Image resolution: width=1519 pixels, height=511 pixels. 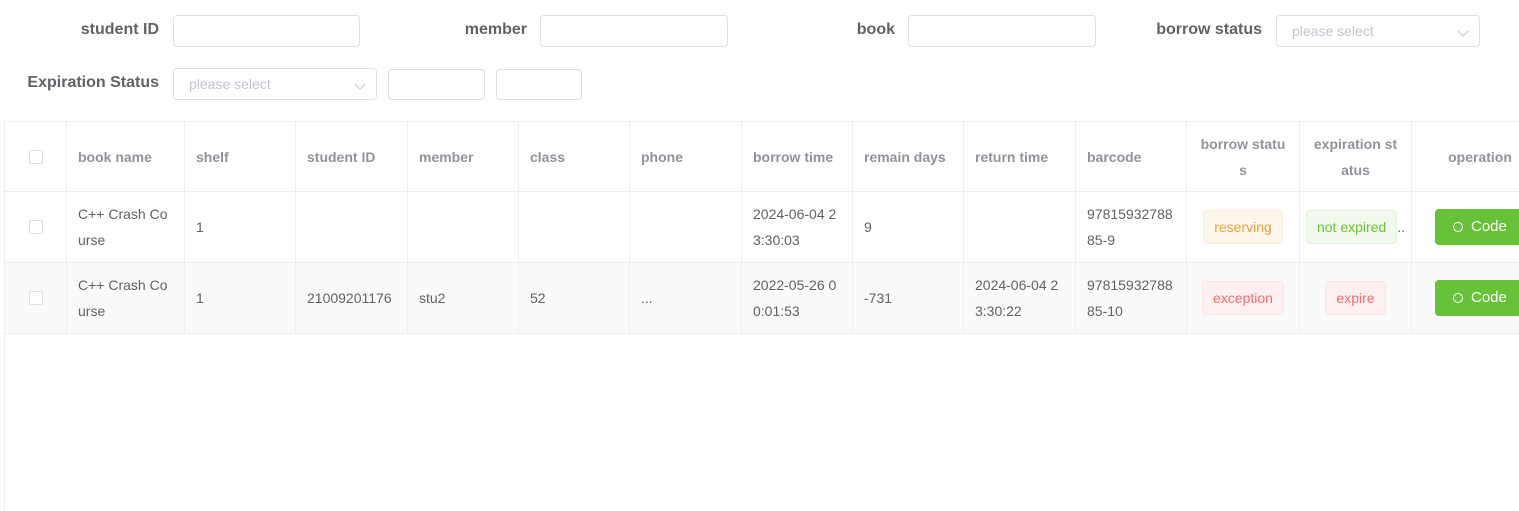 What do you see at coordinates (352, 298) in the screenshot?
I see `student-id-cell: 21009201176` at bounding box center [352, 298].